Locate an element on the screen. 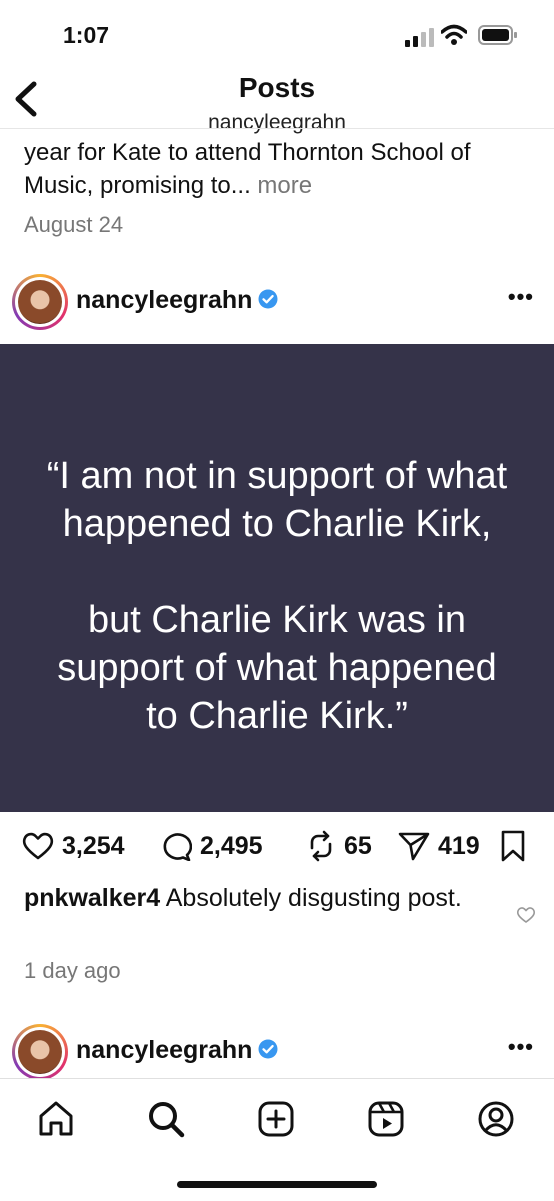 The width and height of the screenshot is (554, 1201). repost-button: 65 is located at coordinates (339, 846).